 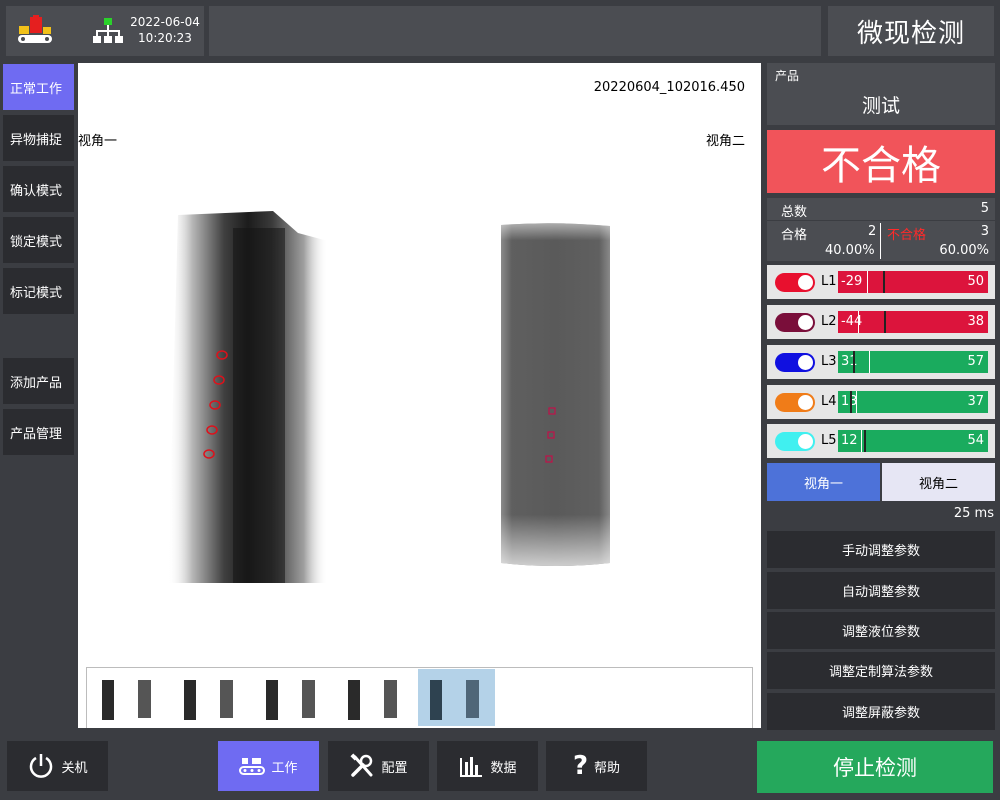 I want to click on pass-fail-stats: 合格 2 40.00% 不合格 3 60.00%, so click(x=881, y=241).